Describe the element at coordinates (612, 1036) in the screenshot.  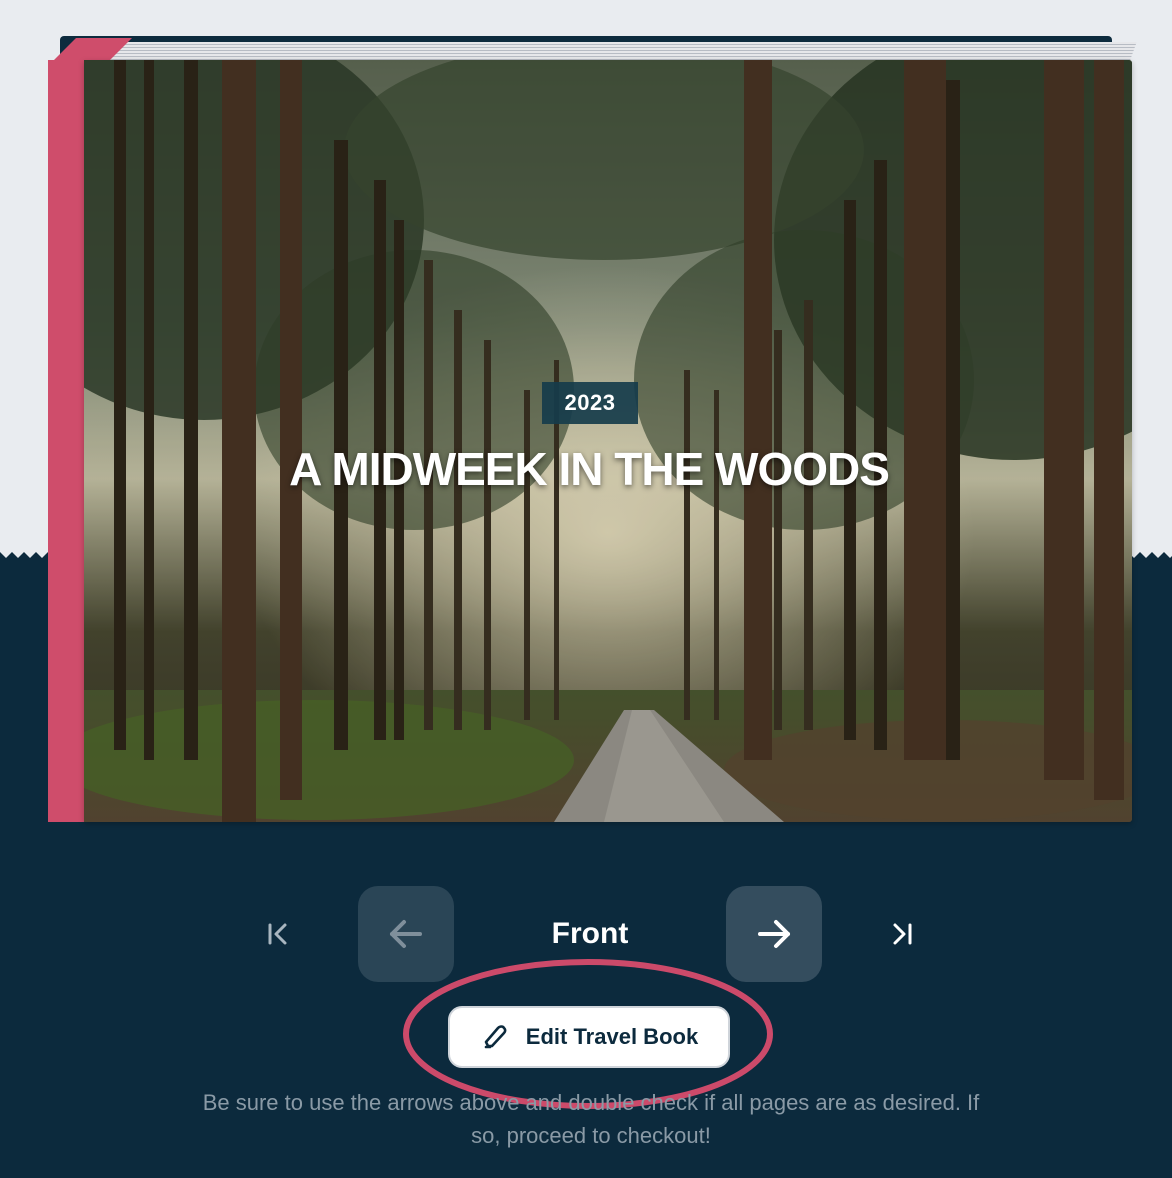
I see `edit-travel-book-label: Edit Travel Book` at that location.